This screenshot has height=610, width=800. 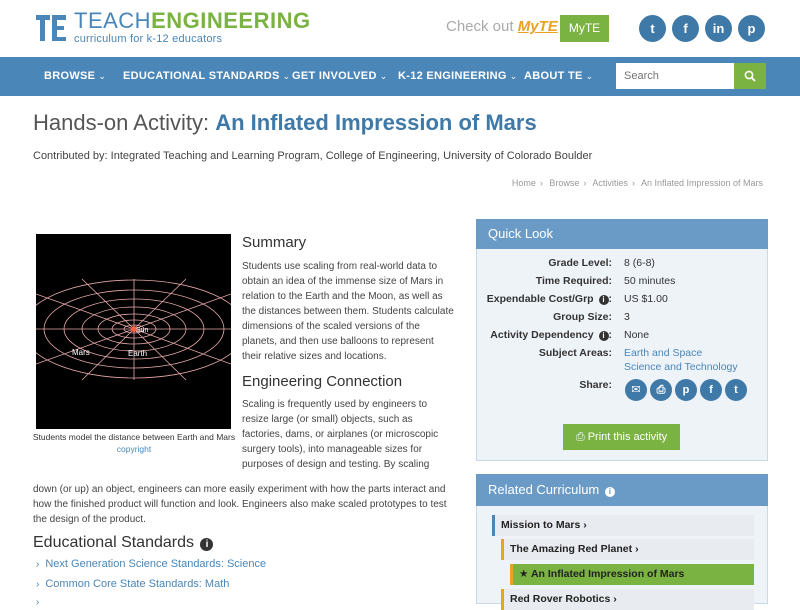 I want to click on search-button, so click(x=750, y=76).